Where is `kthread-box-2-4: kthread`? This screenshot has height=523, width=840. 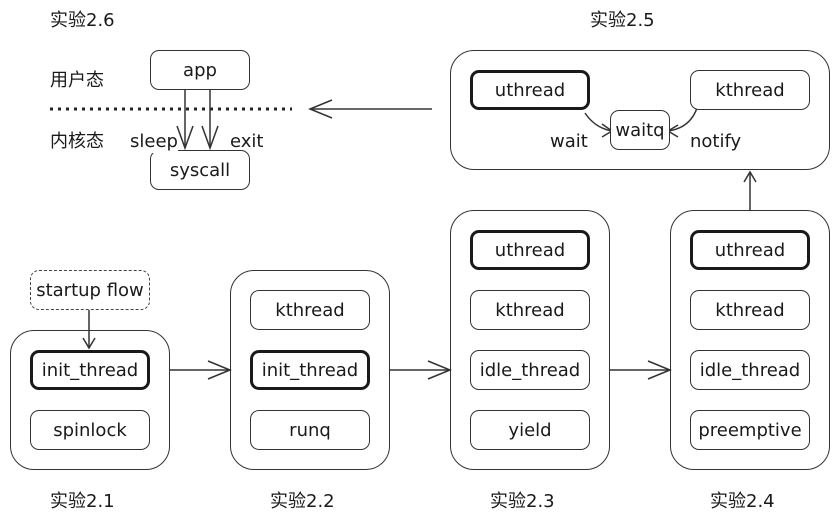 kthread-box-2-4: kthread is located at coordinates (750, 310).